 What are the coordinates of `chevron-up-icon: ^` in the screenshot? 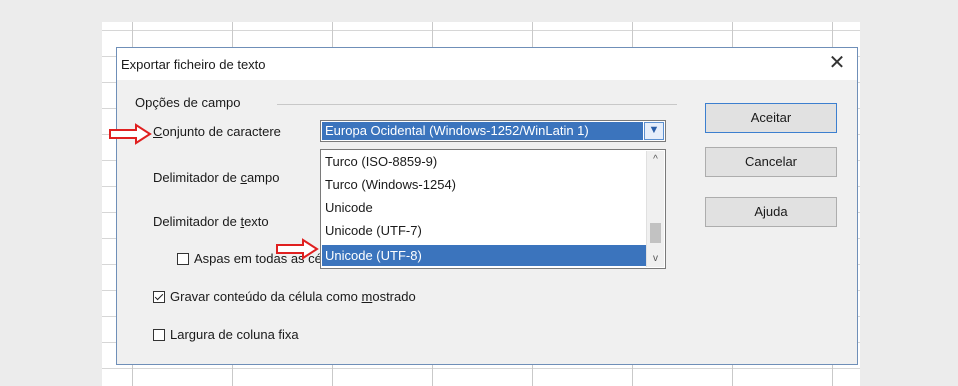 It's located at (655, 159).